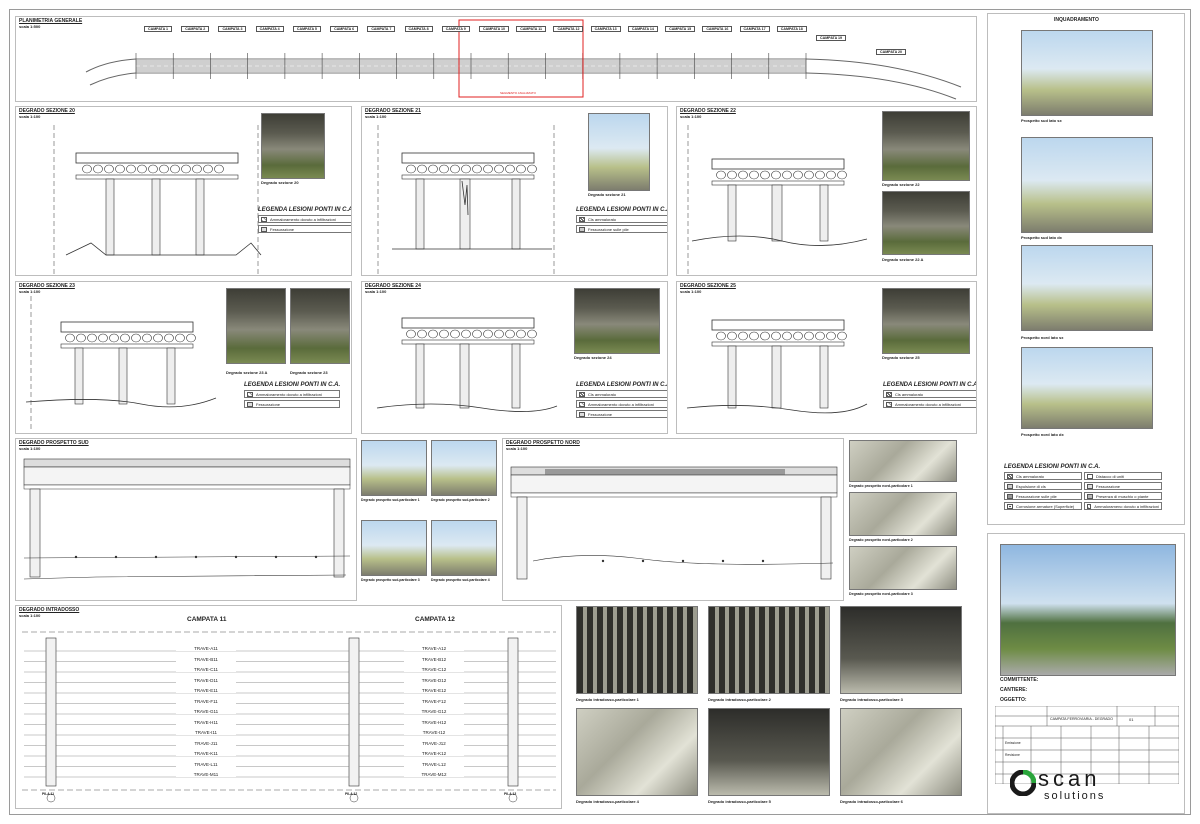 Image resolution: width=1200 pixels, height=824 pixels. What do you see at coordinates (187, 519) in the screenshot?
I see `prospetto-sud-drawing` at bounding box center [187, 519].